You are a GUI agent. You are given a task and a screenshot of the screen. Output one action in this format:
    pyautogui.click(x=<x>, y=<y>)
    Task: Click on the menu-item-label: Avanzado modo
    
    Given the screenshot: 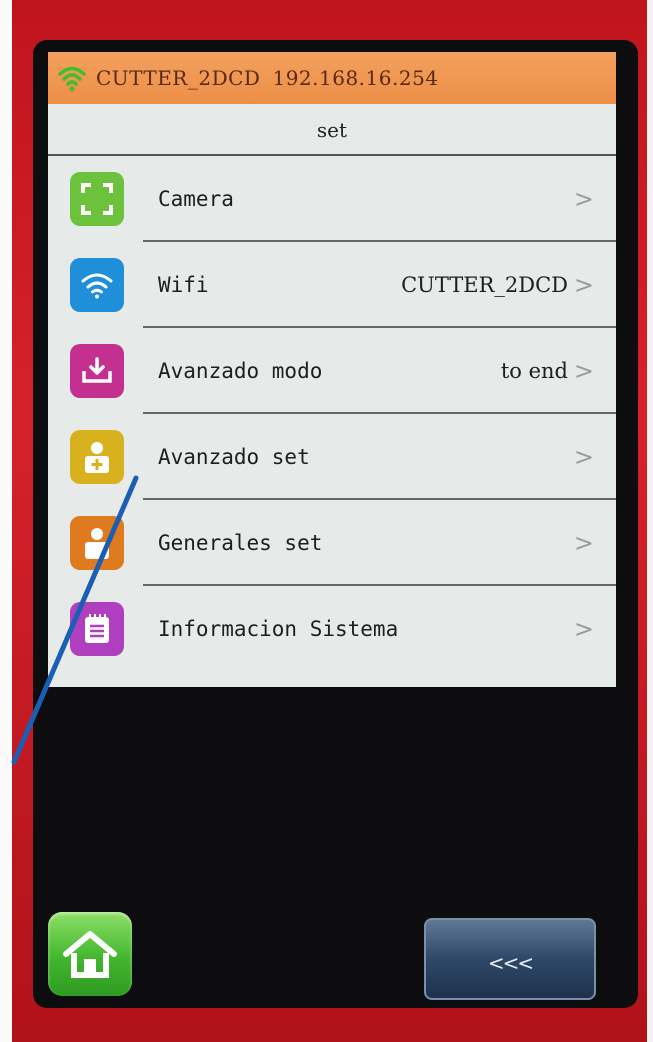 What is the action you would take?
    pyautogui.click(x=240, y=371)
    